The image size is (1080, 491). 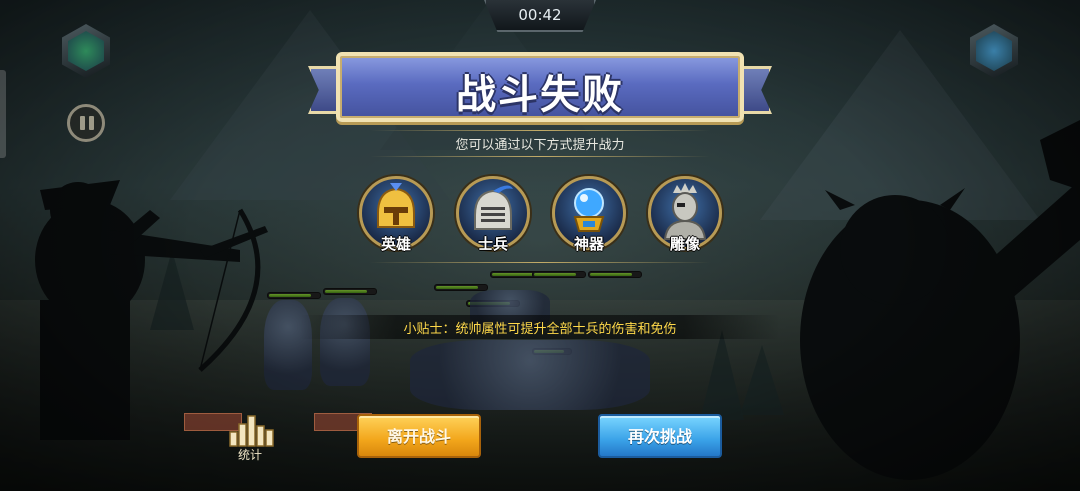 I want to click on tip-text: 小贴士：统帅属性可提升全部士兵的伤害和免伤, so click(x=540, y=329).